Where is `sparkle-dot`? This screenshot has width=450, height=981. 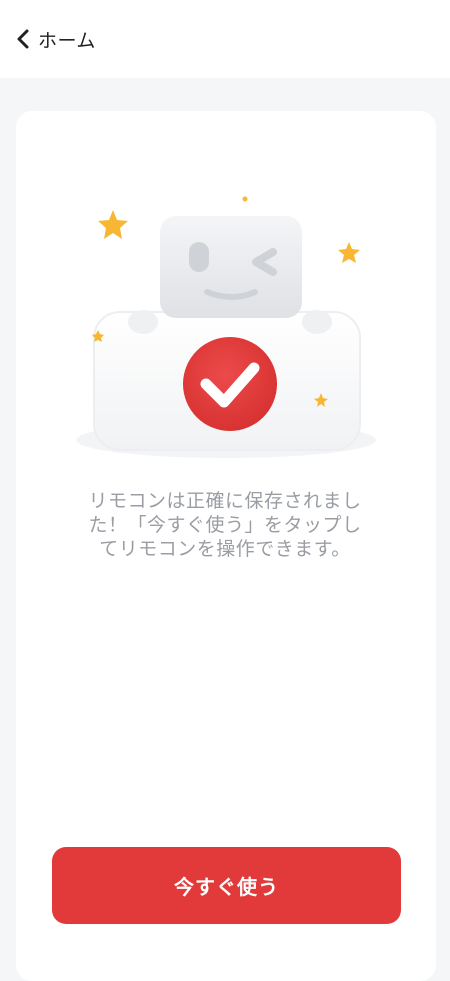 sparkle-dot is located at coordinates (245, 199).